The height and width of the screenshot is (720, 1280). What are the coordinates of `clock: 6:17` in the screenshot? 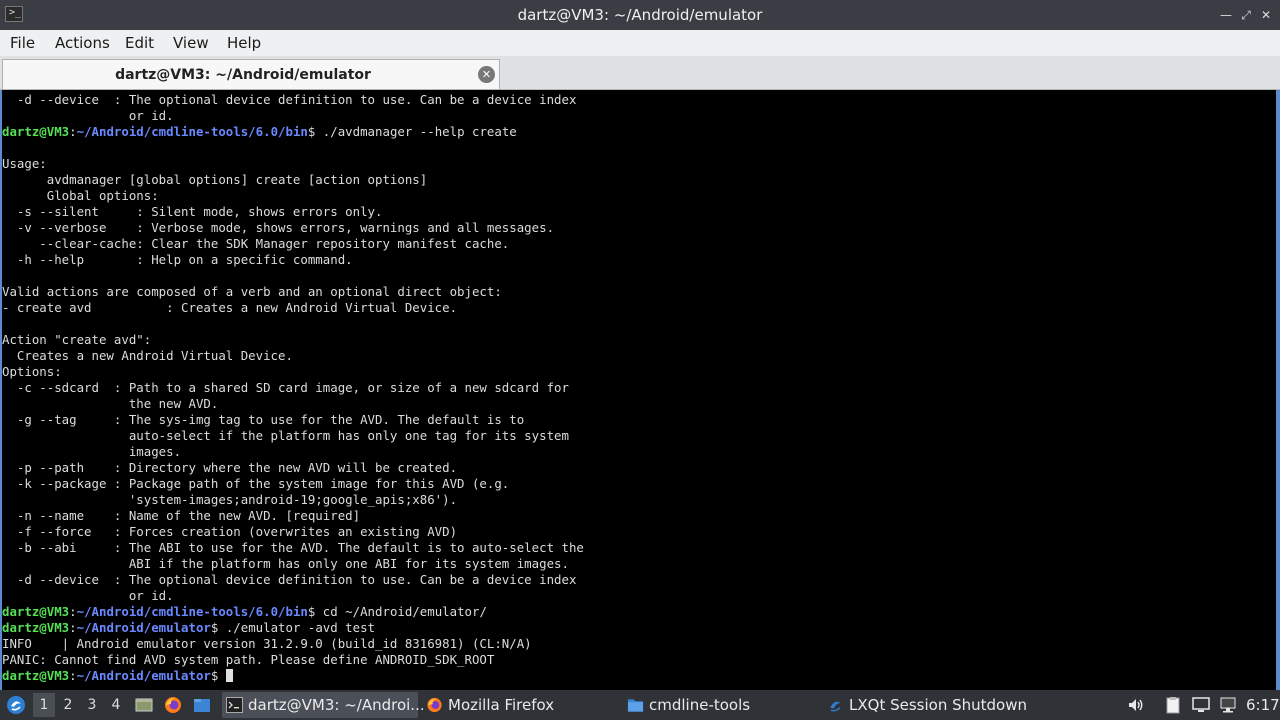 It's located at (1263, 705).